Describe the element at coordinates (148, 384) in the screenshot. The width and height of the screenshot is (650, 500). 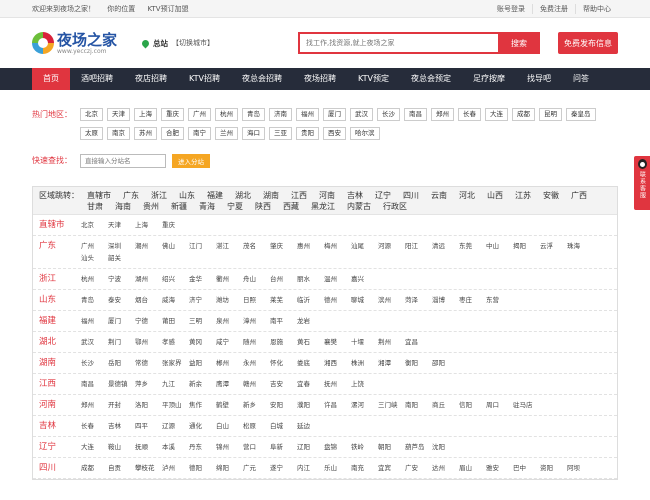
I see `city-link: 萍乡` at that location.